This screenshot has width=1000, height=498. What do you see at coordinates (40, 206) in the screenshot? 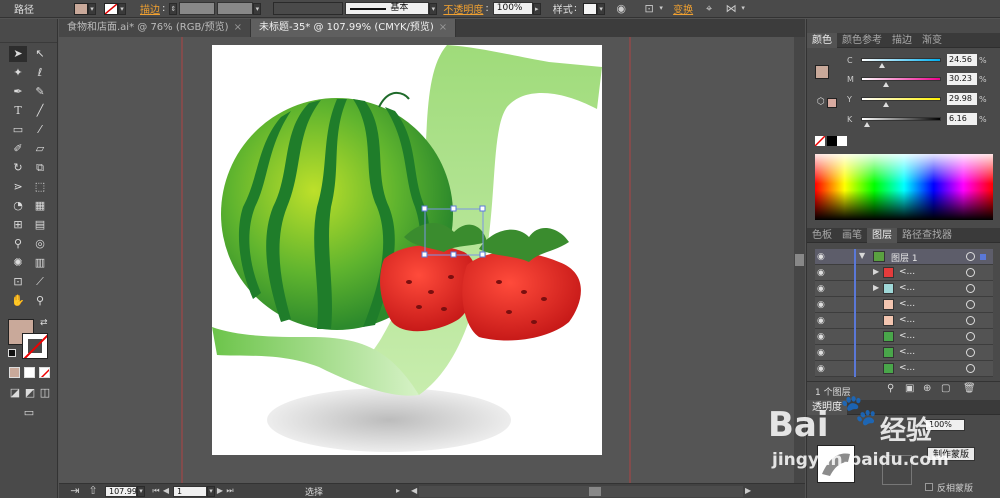
I see `perspective-grid-tool-icon: ▦` at bounding box center [40, 206].